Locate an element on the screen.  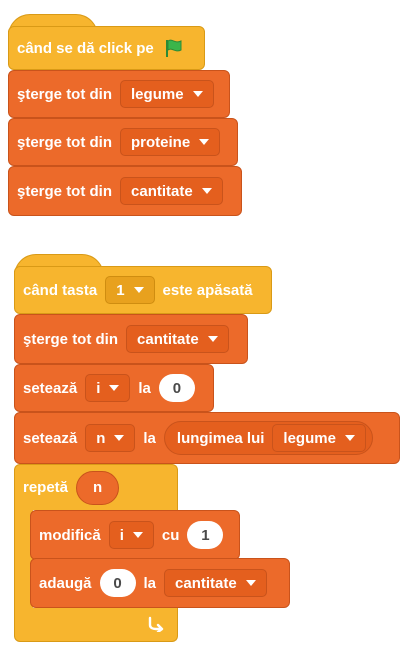
delete-all-cantitate-block: şterge tot din cantitate is located at coordinates (125, 191).